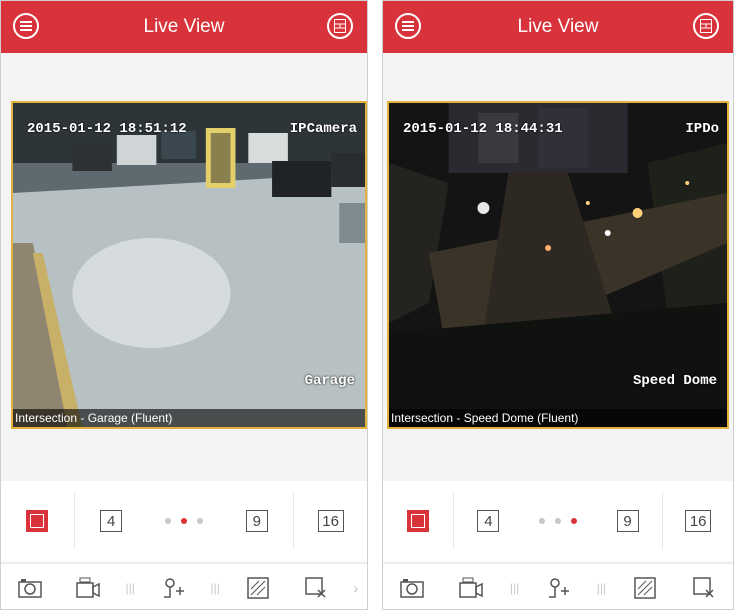  Describe the element at coordinates (189, 418) in the screenshot. I see `video-caption: Intersection - Garage (Fluent)` at that location.